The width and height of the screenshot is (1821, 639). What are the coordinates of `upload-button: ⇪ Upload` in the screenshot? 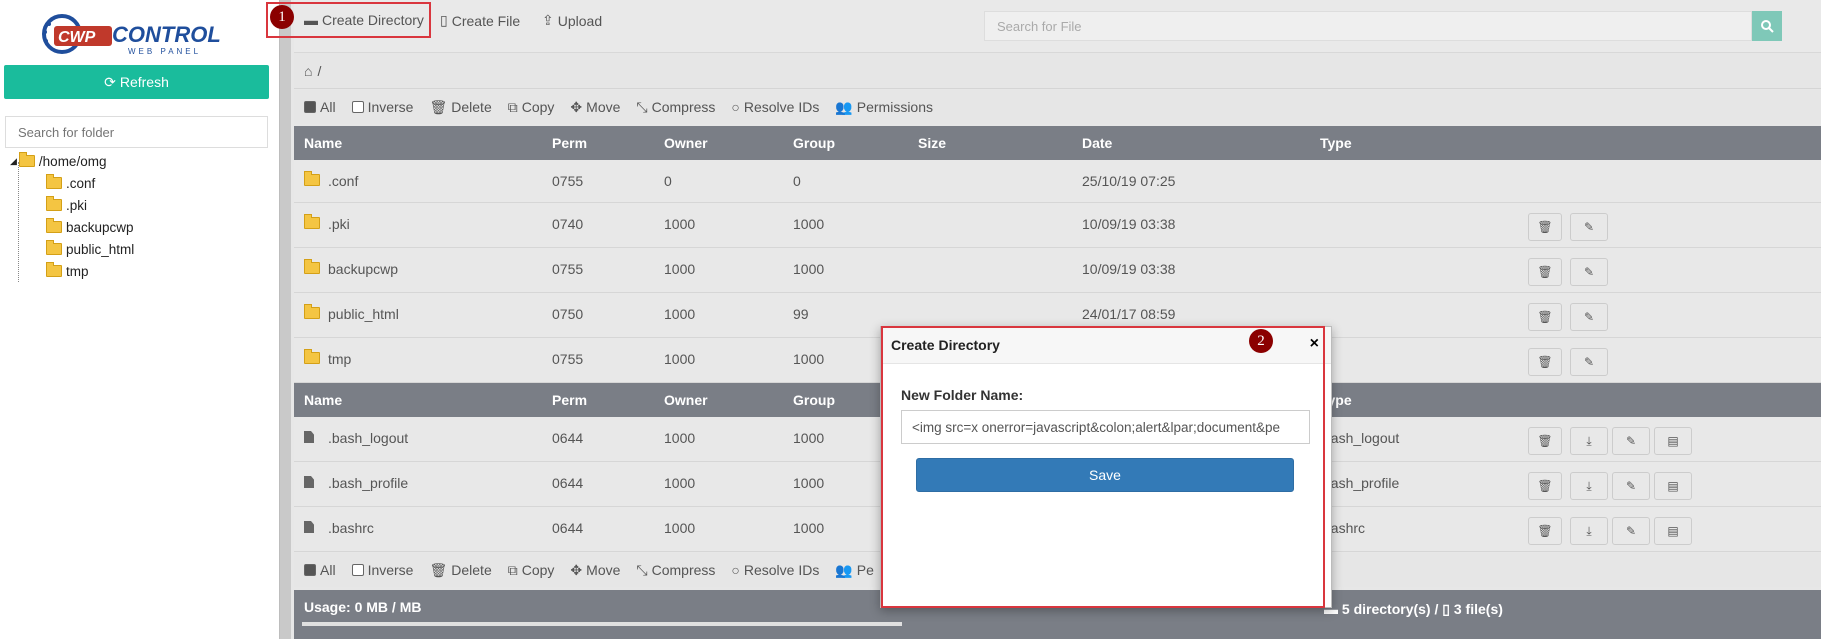 It's located at (572, 20).